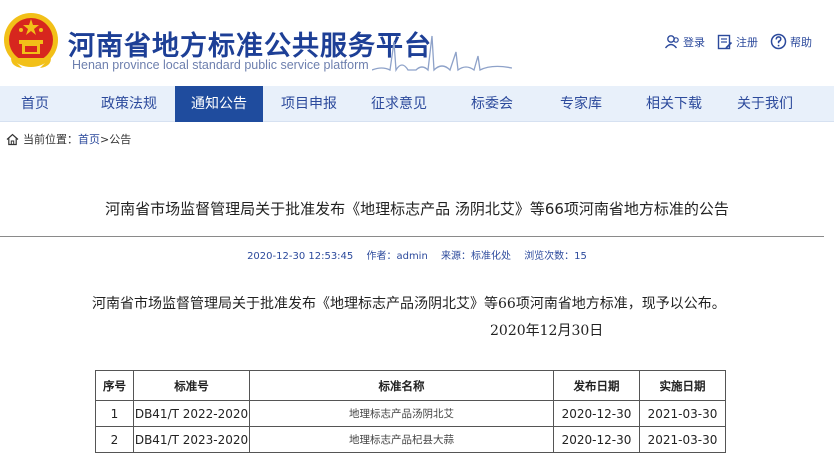  I want to click on col-header-code: 标准号, so click(191, 385).